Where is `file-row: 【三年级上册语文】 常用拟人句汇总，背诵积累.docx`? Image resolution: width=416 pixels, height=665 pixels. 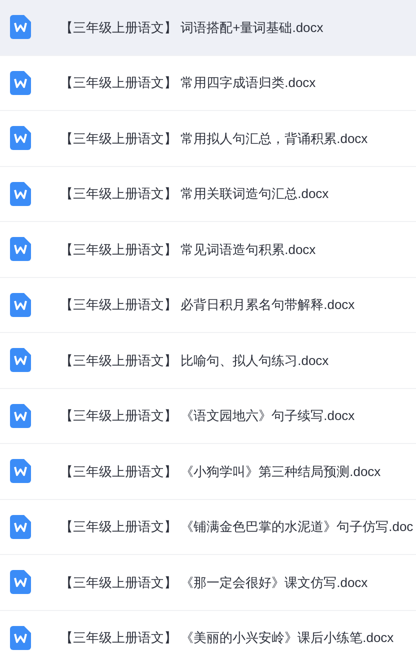
file-row: 【三年级上册语文】 常用拟人句汇总，背诵积累.docx is located at coordinates (208, 138).